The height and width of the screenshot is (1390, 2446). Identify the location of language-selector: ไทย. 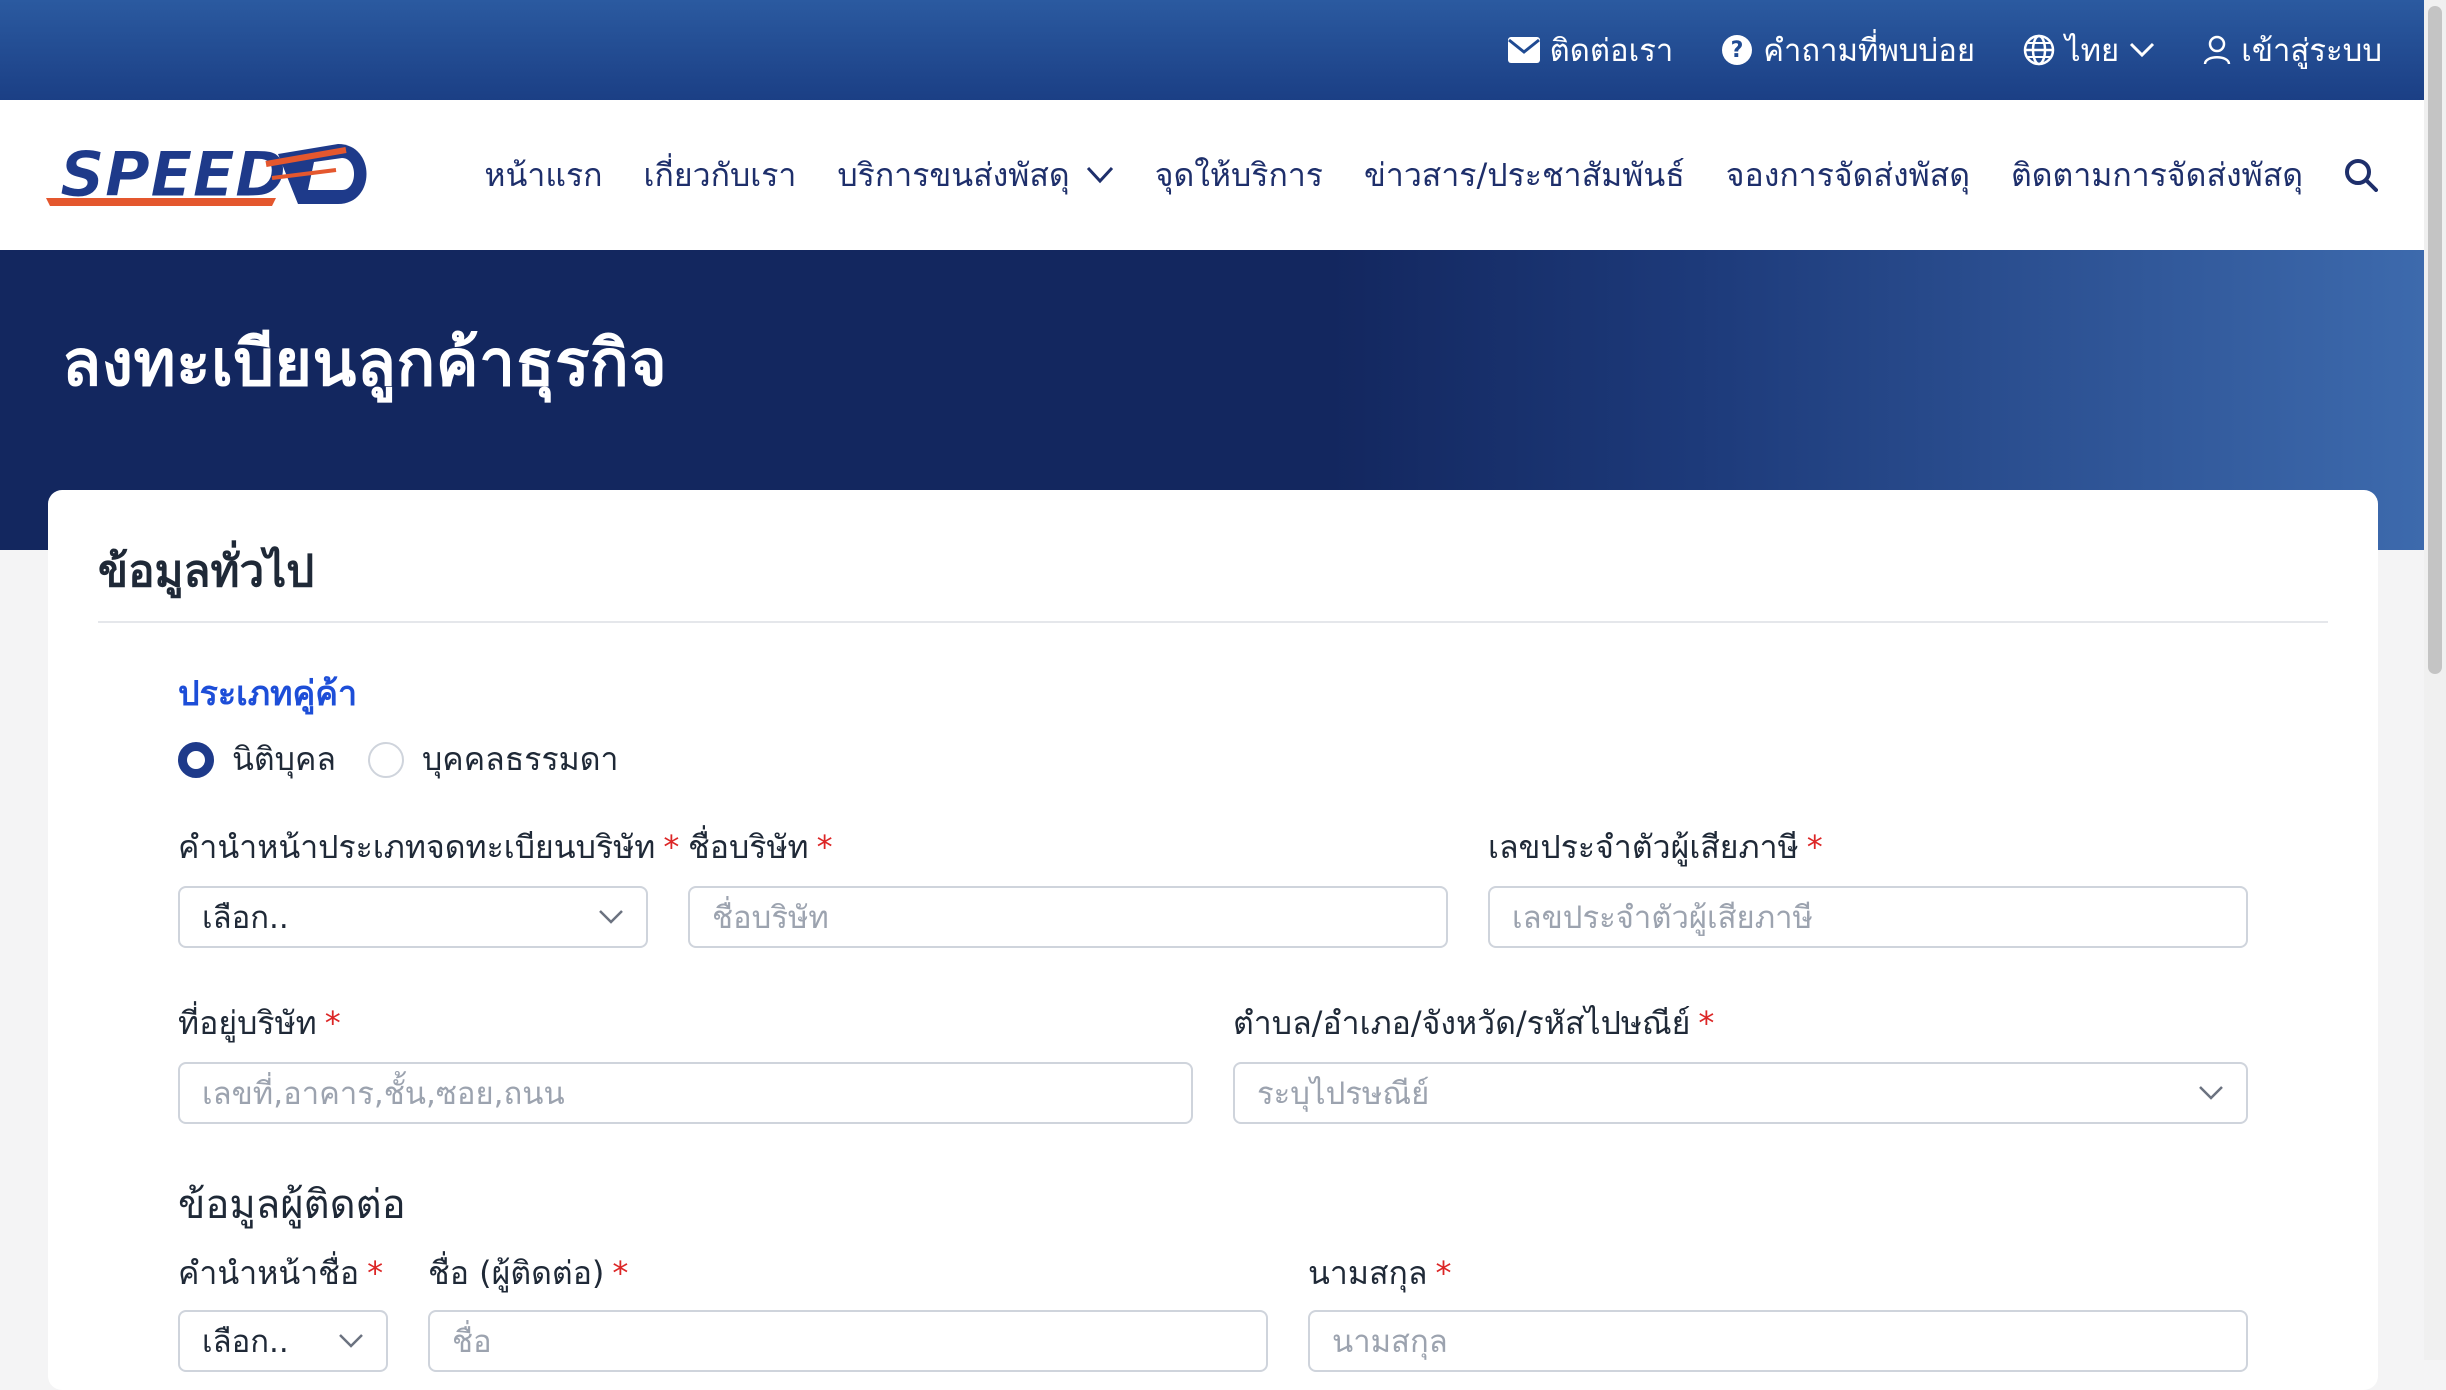
(2089, 50).